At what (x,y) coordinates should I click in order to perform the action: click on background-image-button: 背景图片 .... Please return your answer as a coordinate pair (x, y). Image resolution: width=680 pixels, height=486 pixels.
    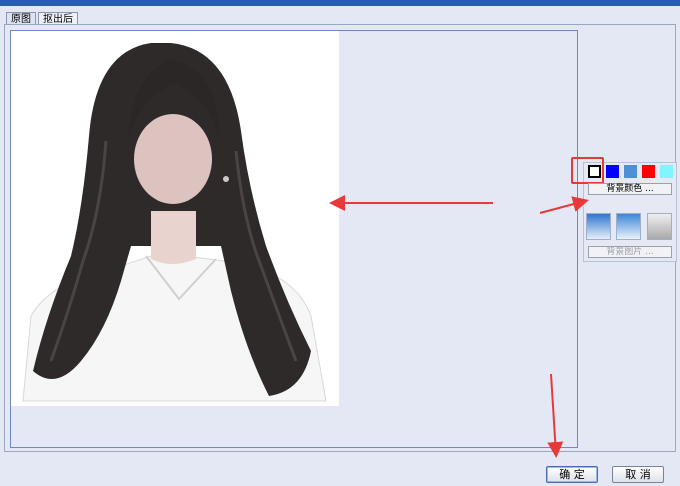
    Looking at the image, I should click on (630, 252).